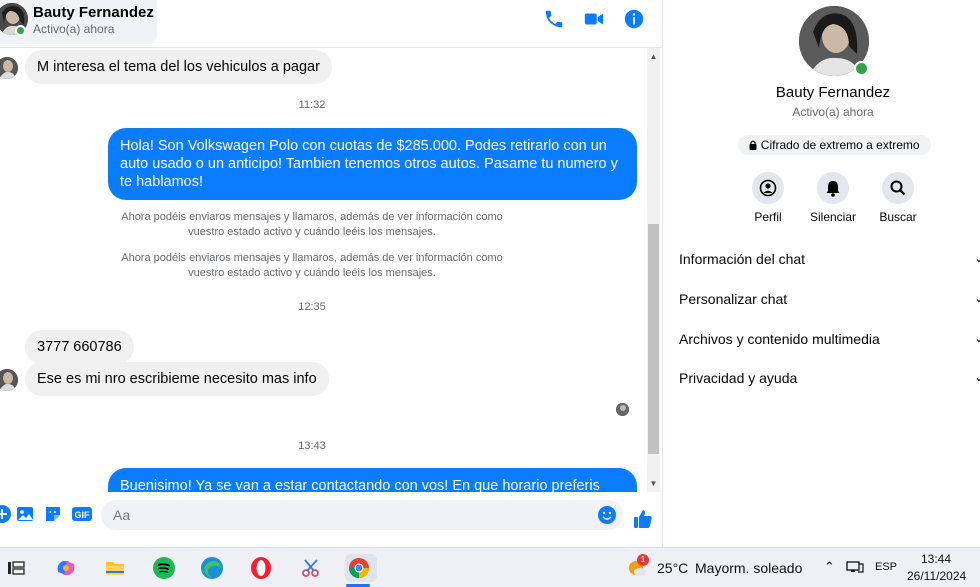 This screenshot has height=587, width=980. I want to click on network-icon, so click(855, 568).